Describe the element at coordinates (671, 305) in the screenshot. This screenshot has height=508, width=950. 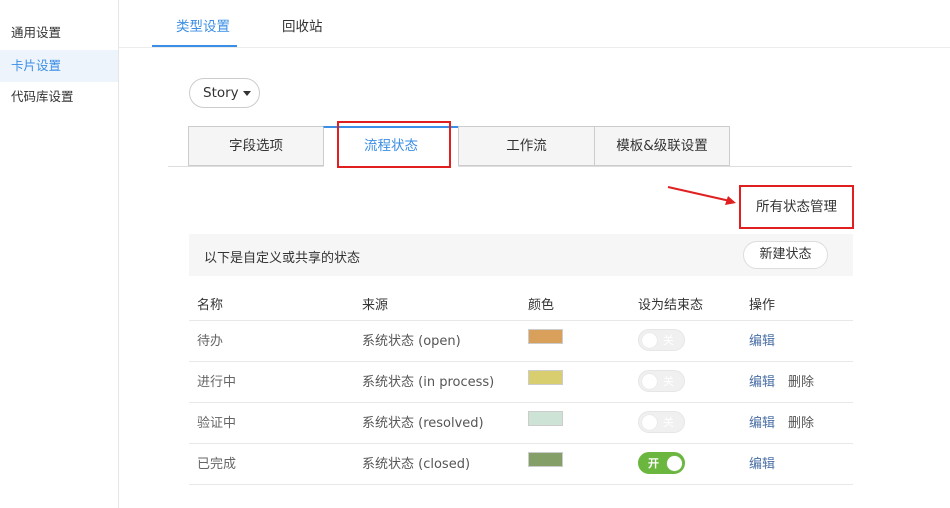
I see `header-end-state: 设为结束态` at that location.